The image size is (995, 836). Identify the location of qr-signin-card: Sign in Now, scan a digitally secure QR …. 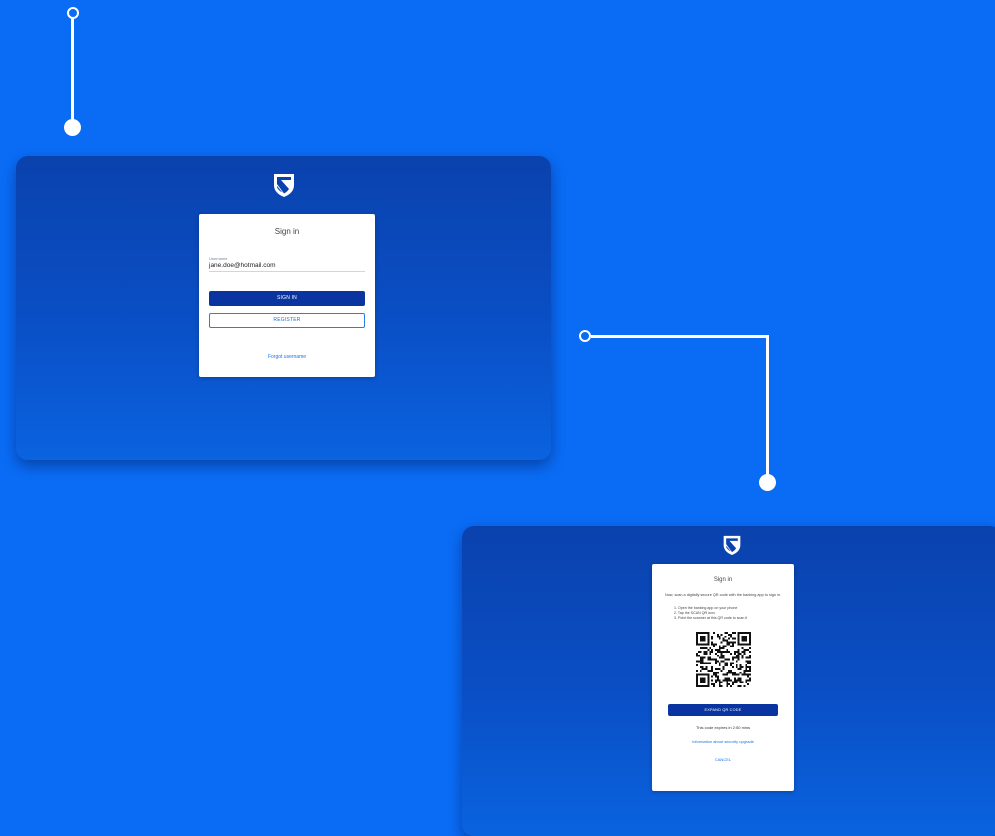
(723, 677).